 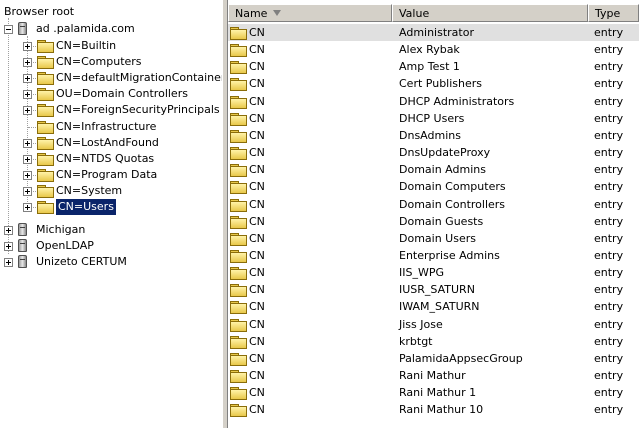 I want to click on tree-item-8: CN=Program Data, so click(x=111, y=175).